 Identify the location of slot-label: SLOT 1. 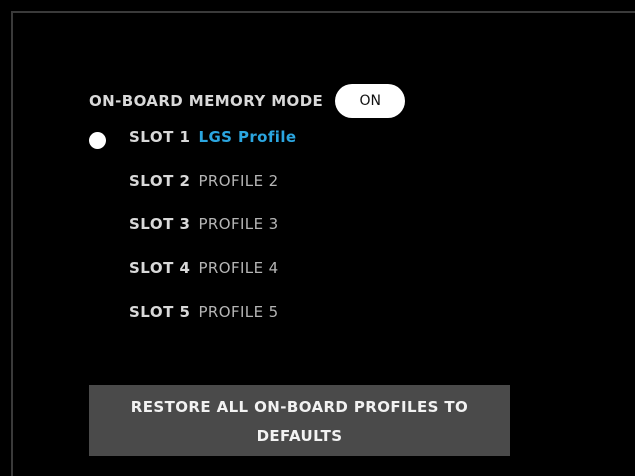
(160, 137).